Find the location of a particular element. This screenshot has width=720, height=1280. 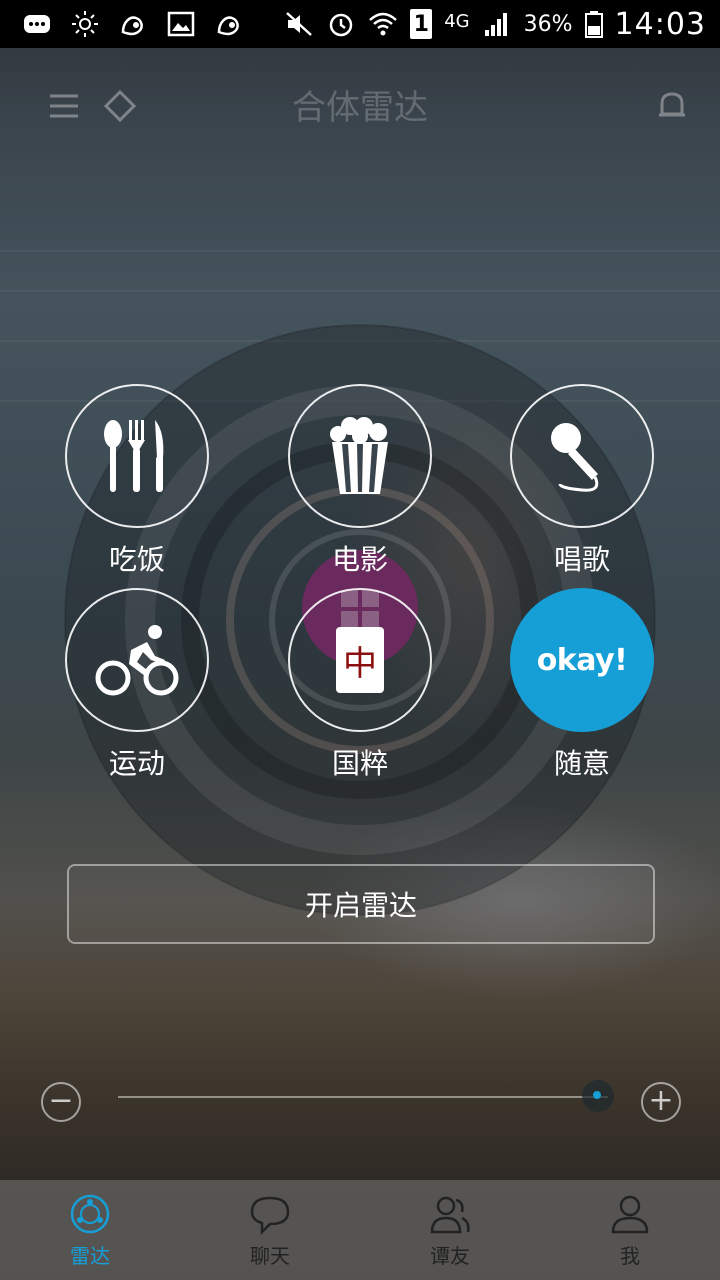

brightness-icon is located at coordinates (85, 24).